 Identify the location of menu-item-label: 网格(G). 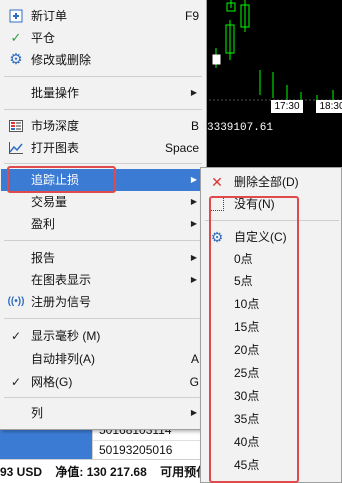
(52, 382).